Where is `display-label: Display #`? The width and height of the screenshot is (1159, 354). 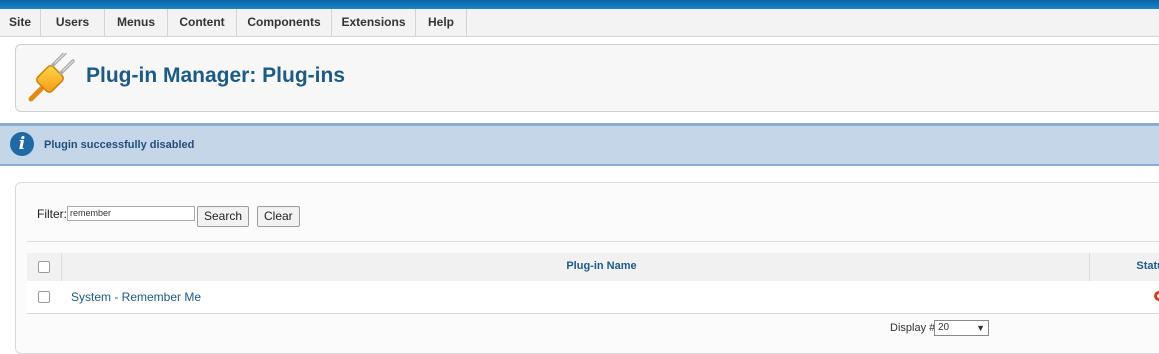
display-label: Display # is located at coordinates (913, 328).